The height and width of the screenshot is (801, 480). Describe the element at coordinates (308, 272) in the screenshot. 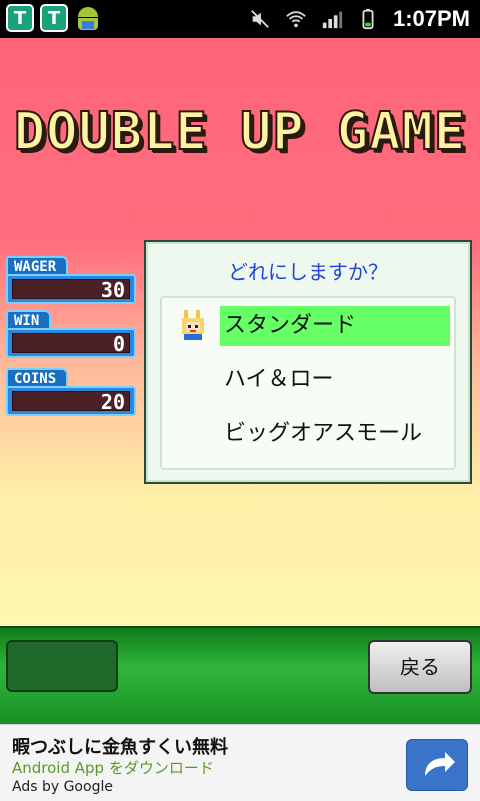

I see `menu-question: どれにしますか？` at that location.